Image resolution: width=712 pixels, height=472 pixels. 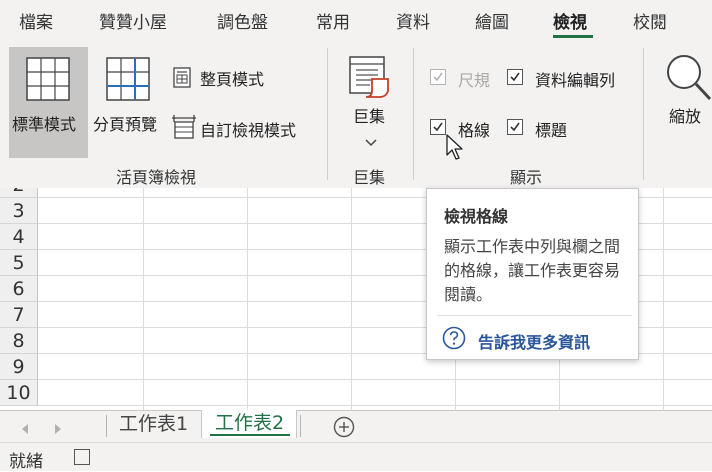 What do you see at coordinates (19, 341) in the screenshot?
I see `row-header: 8` at bounding box center [19, 341].